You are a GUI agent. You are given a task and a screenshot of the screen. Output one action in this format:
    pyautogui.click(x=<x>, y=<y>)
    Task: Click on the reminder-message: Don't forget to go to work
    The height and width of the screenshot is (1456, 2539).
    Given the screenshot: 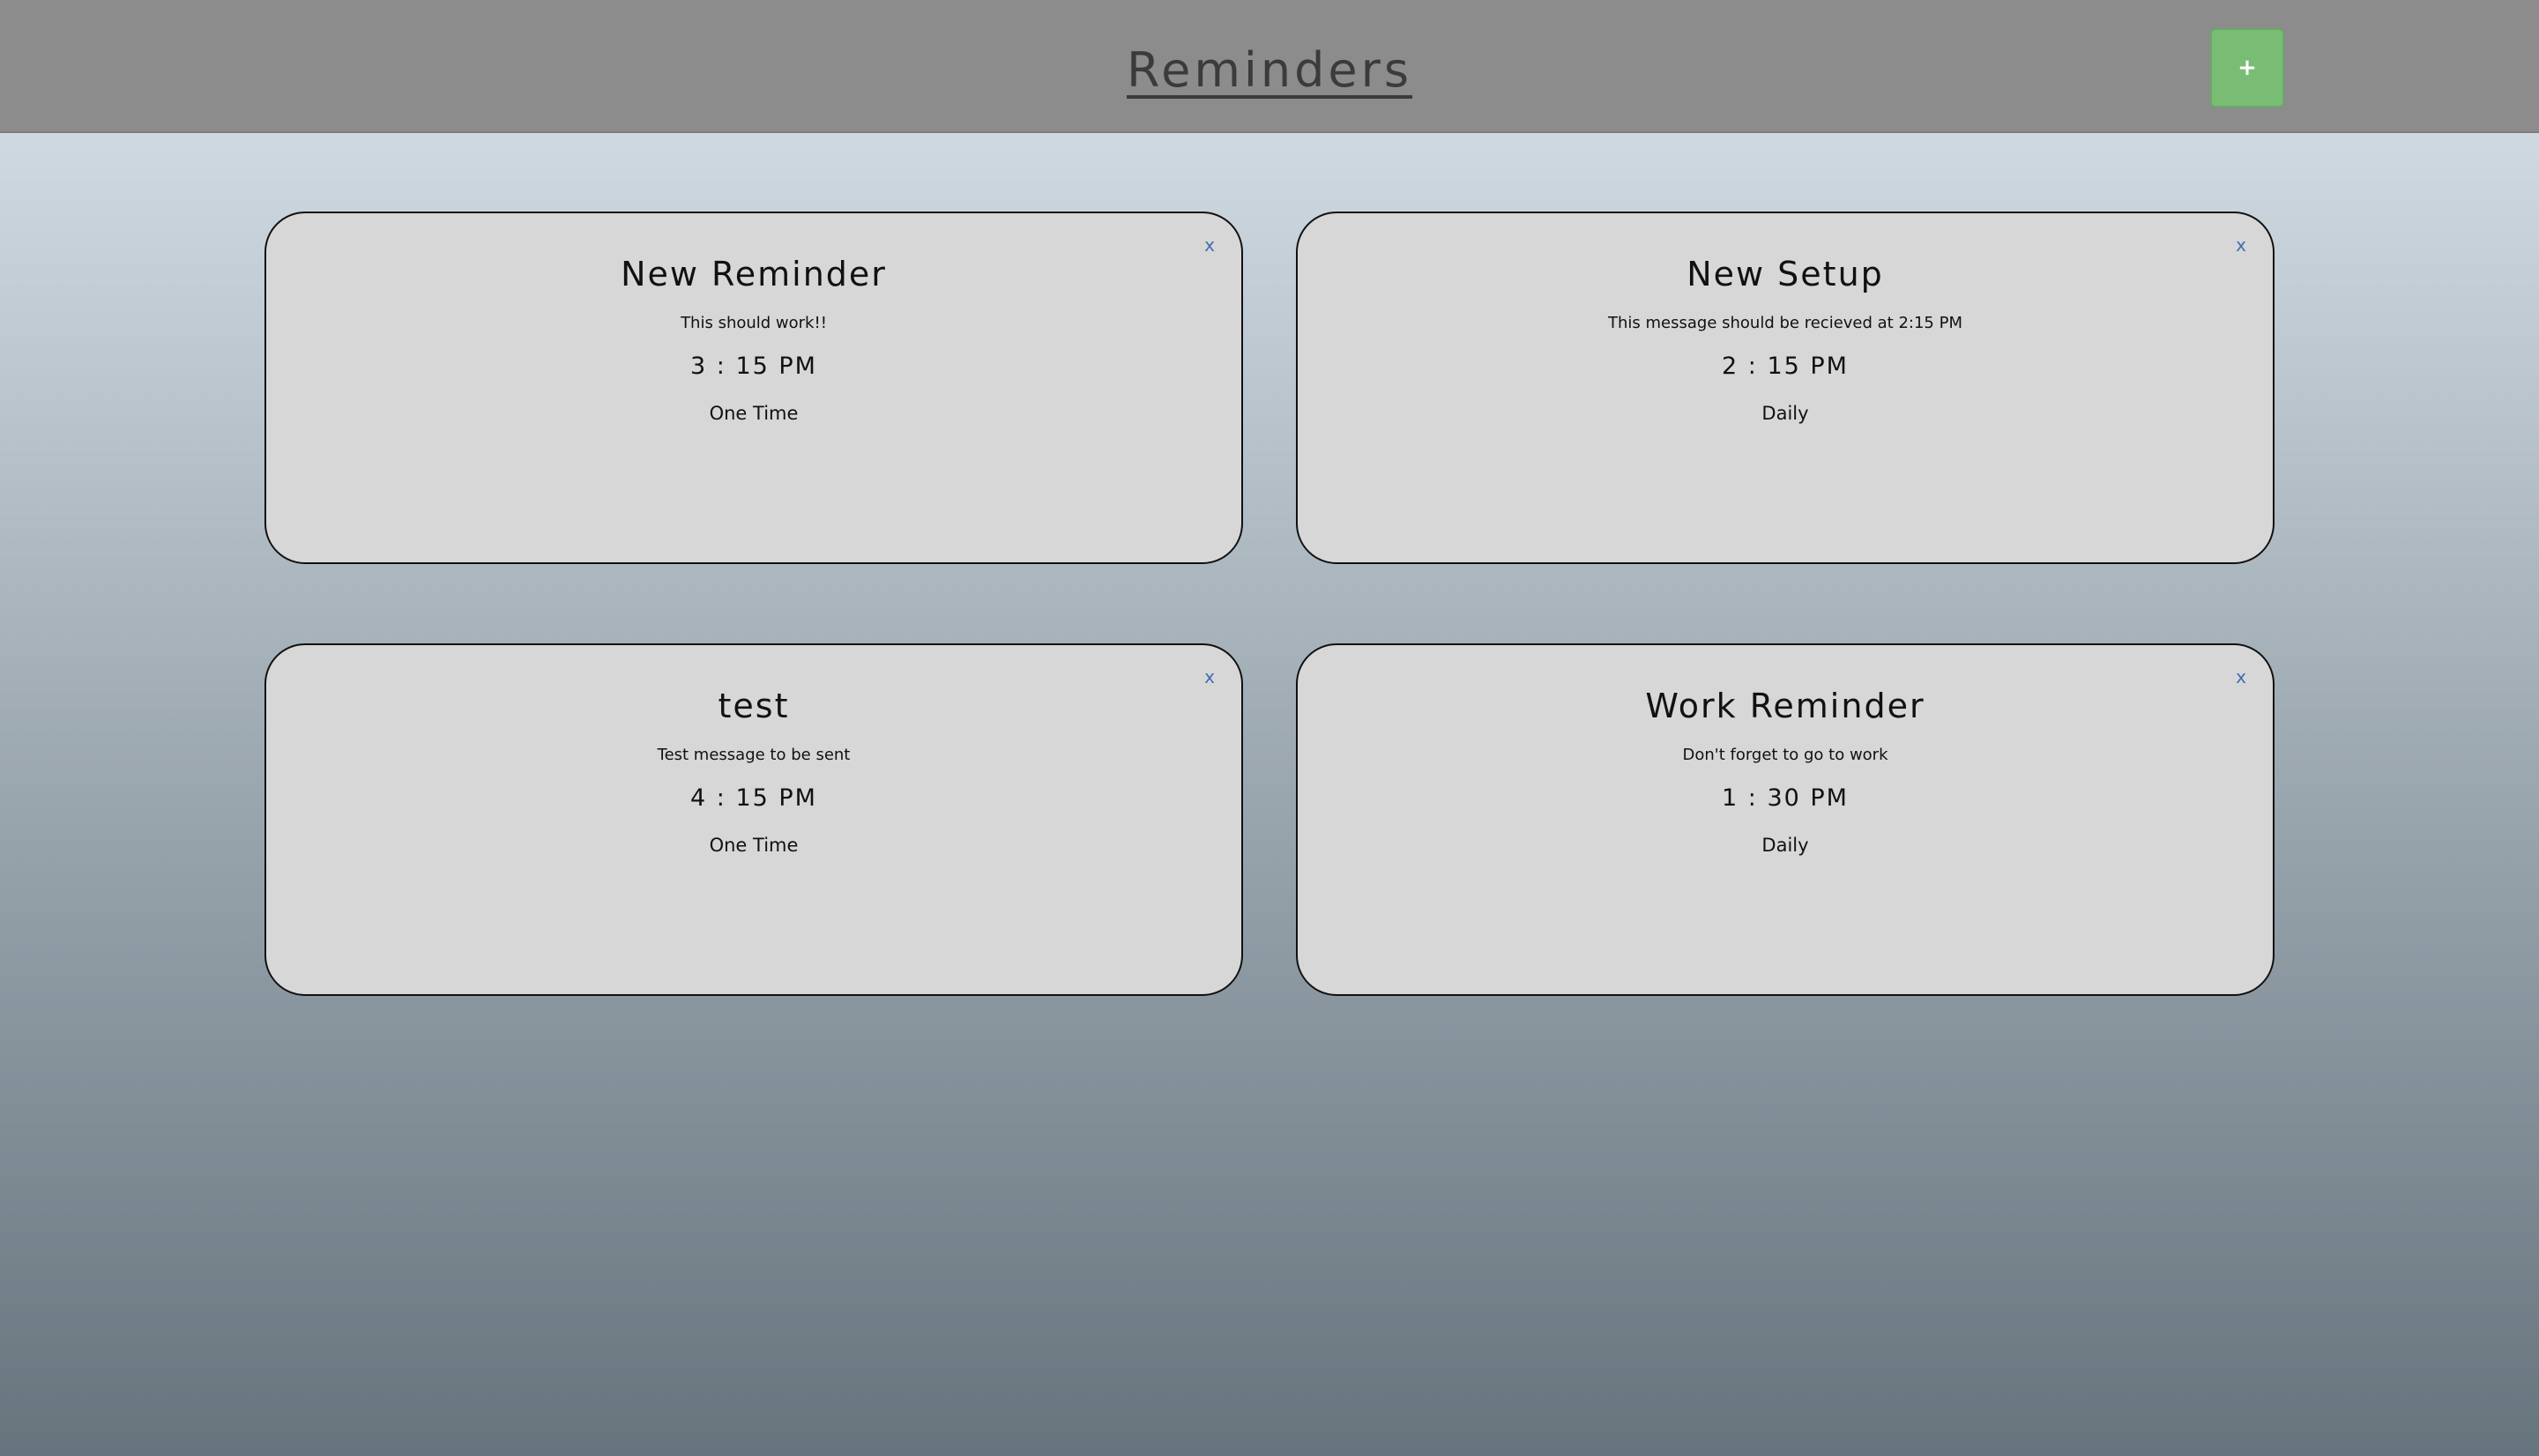 What is the action you would take?
    pyautogui.click(x=1785, y=755)
    